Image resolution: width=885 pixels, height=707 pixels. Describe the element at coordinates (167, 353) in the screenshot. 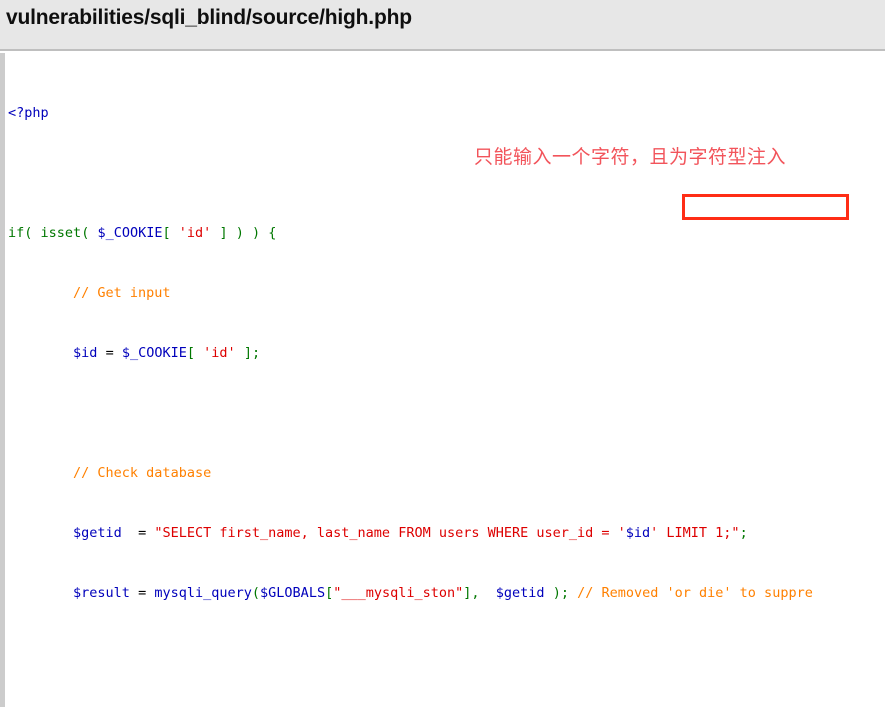

I see `code-line: $id = $_COOKIE[ 'id' ];` at that location.